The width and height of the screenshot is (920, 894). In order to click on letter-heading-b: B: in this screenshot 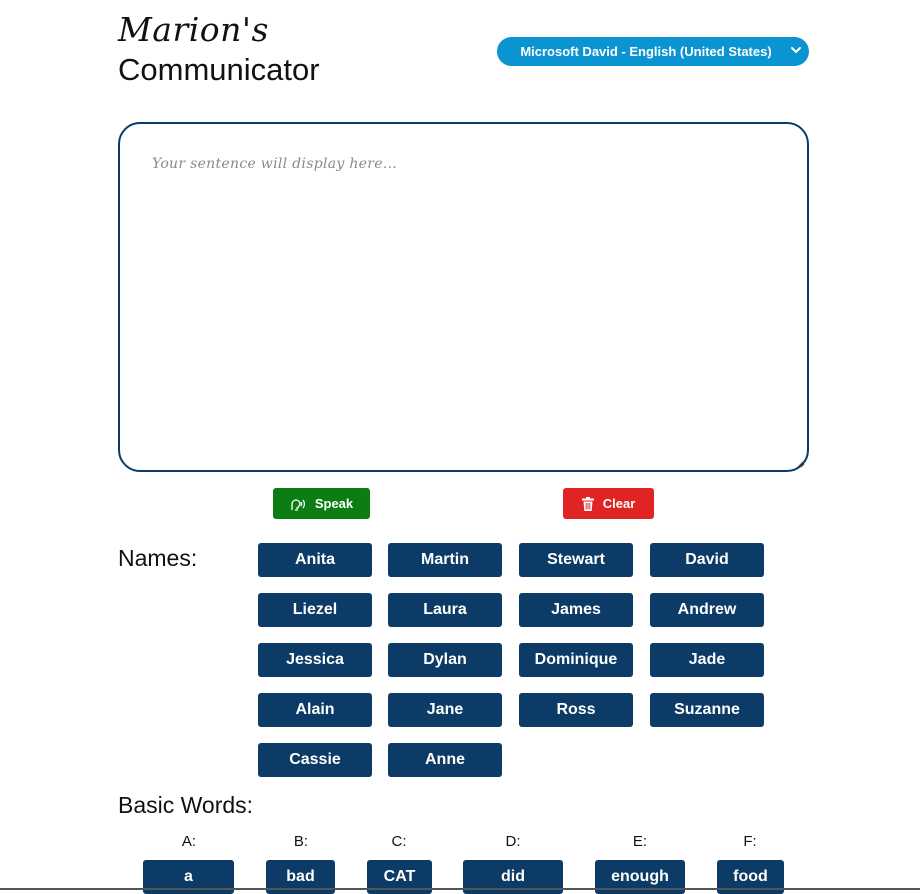, I will do `click(301, 841)`.